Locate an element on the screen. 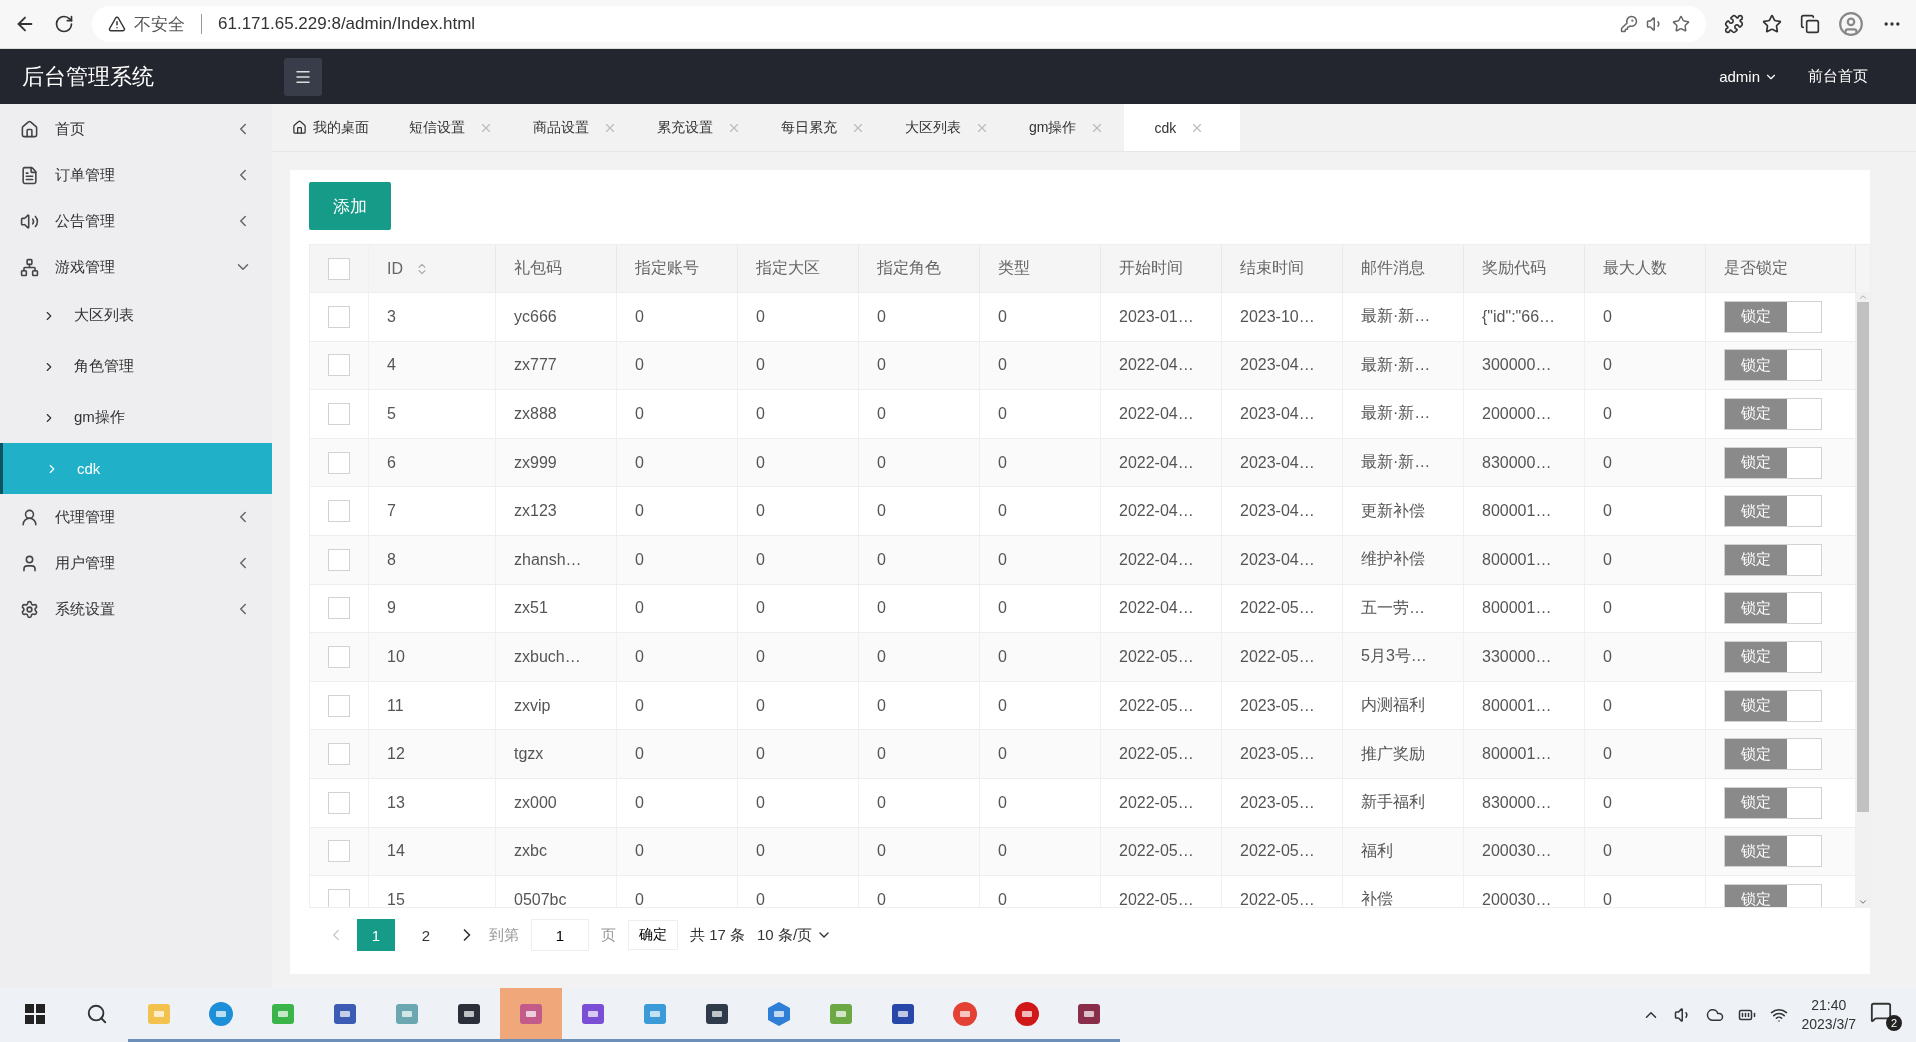  page-input: 1 is located at coordinates (560, 935).